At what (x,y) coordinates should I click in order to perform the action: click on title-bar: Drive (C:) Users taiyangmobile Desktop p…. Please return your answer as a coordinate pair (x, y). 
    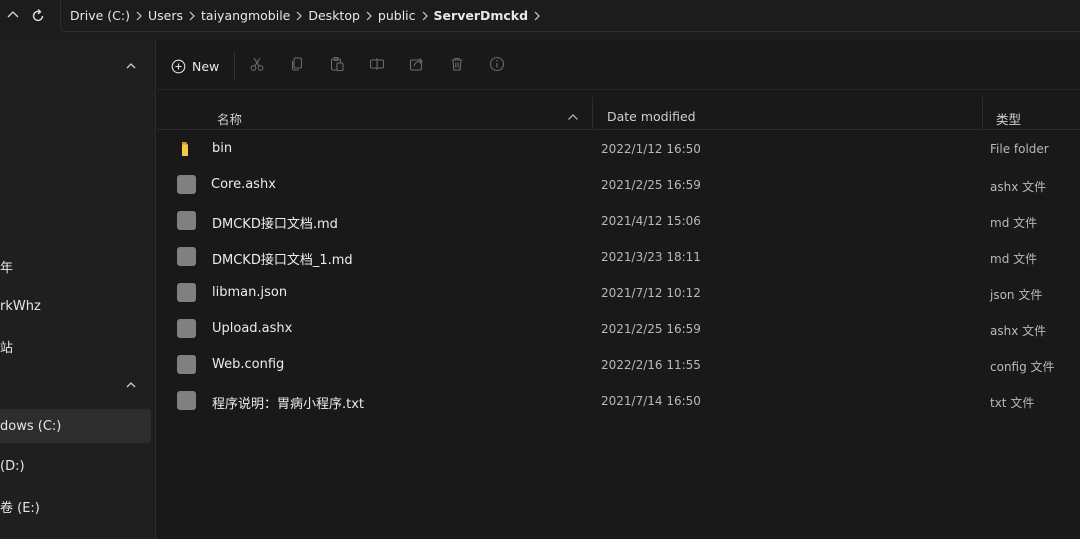
    Looking at the image, I should click on (540, 20).